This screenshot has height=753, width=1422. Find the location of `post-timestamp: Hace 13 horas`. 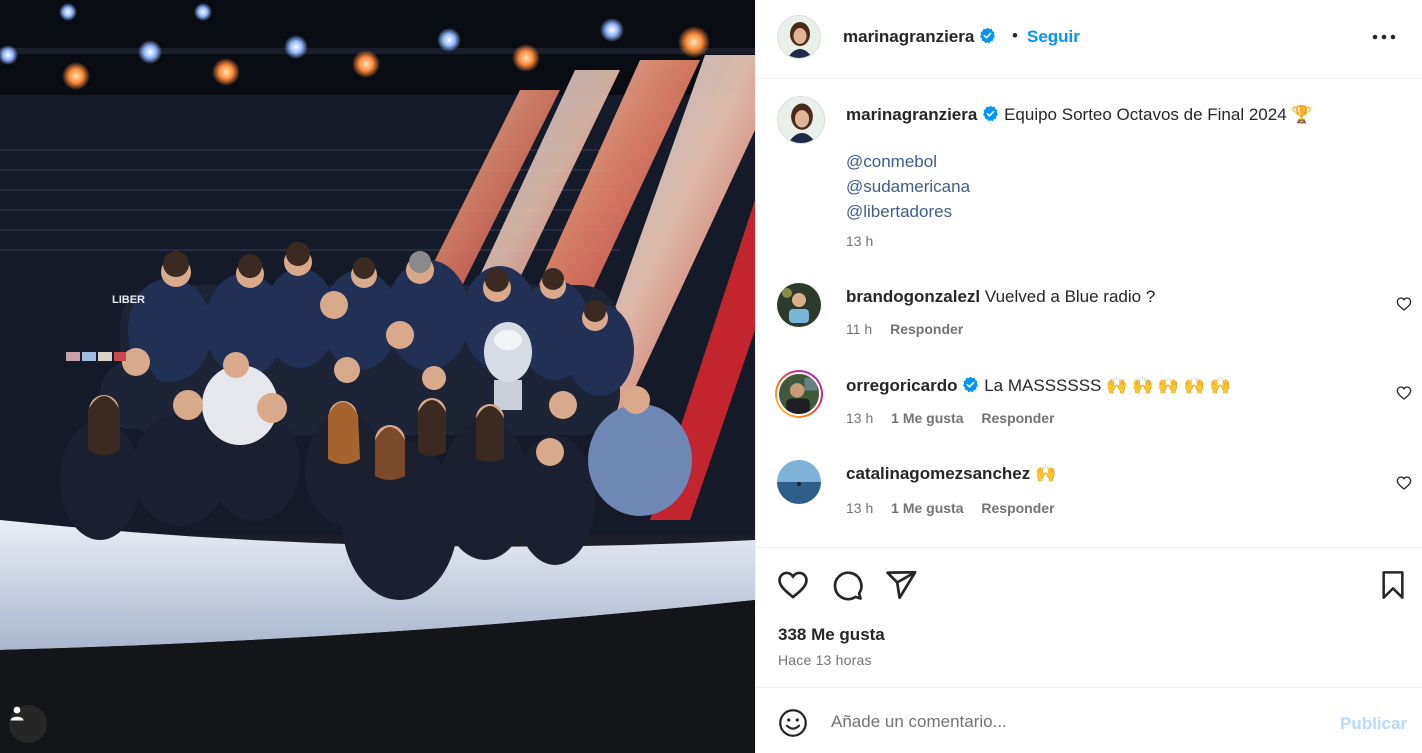

post-timestamp: Hace 13 horas is located at coordinates (825, 660).